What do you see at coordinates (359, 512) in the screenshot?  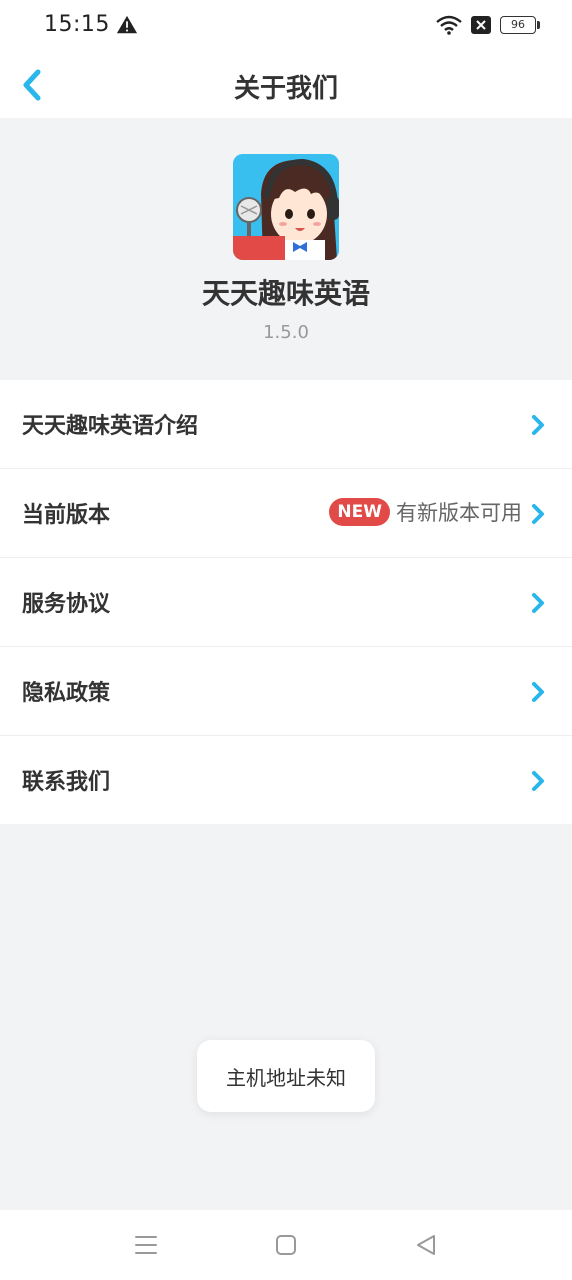 I see `new-badge: NEW` at bounding box center [359, 512].